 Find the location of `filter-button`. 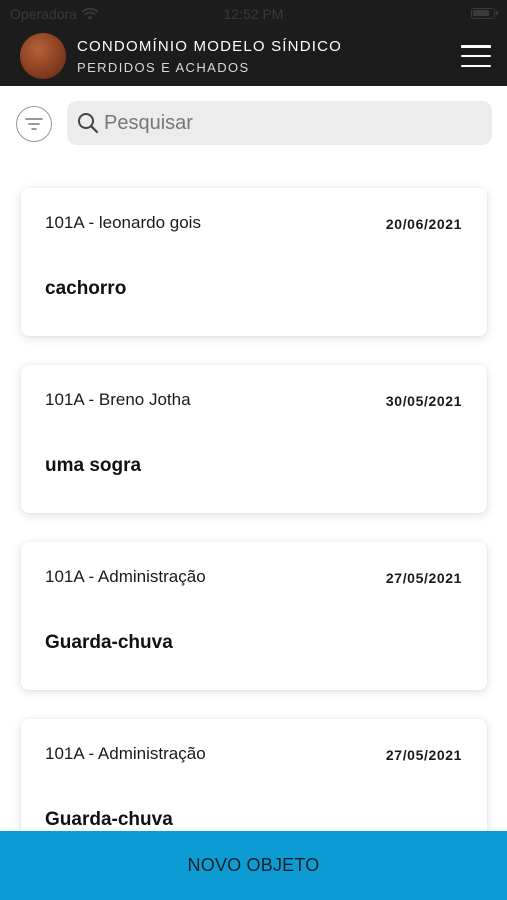

filter-button is located at coordinates (34, 124).